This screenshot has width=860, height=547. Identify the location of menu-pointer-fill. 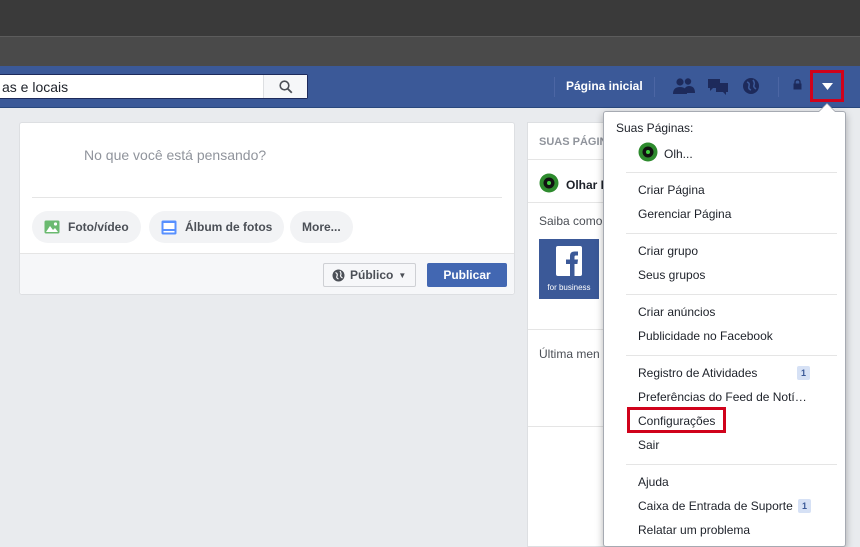
(827, 108).